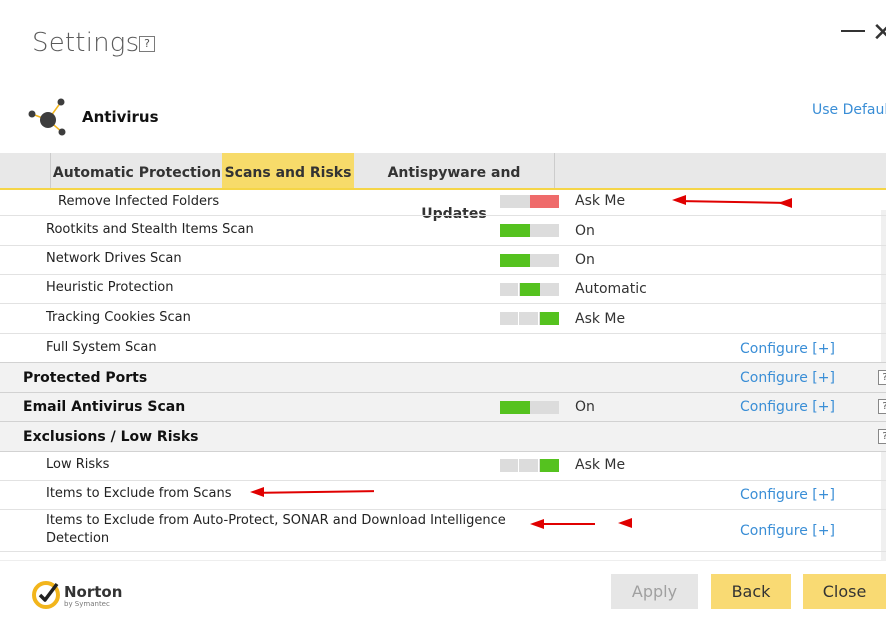  I want to click on brand-name: Norton, so click(93, 592).